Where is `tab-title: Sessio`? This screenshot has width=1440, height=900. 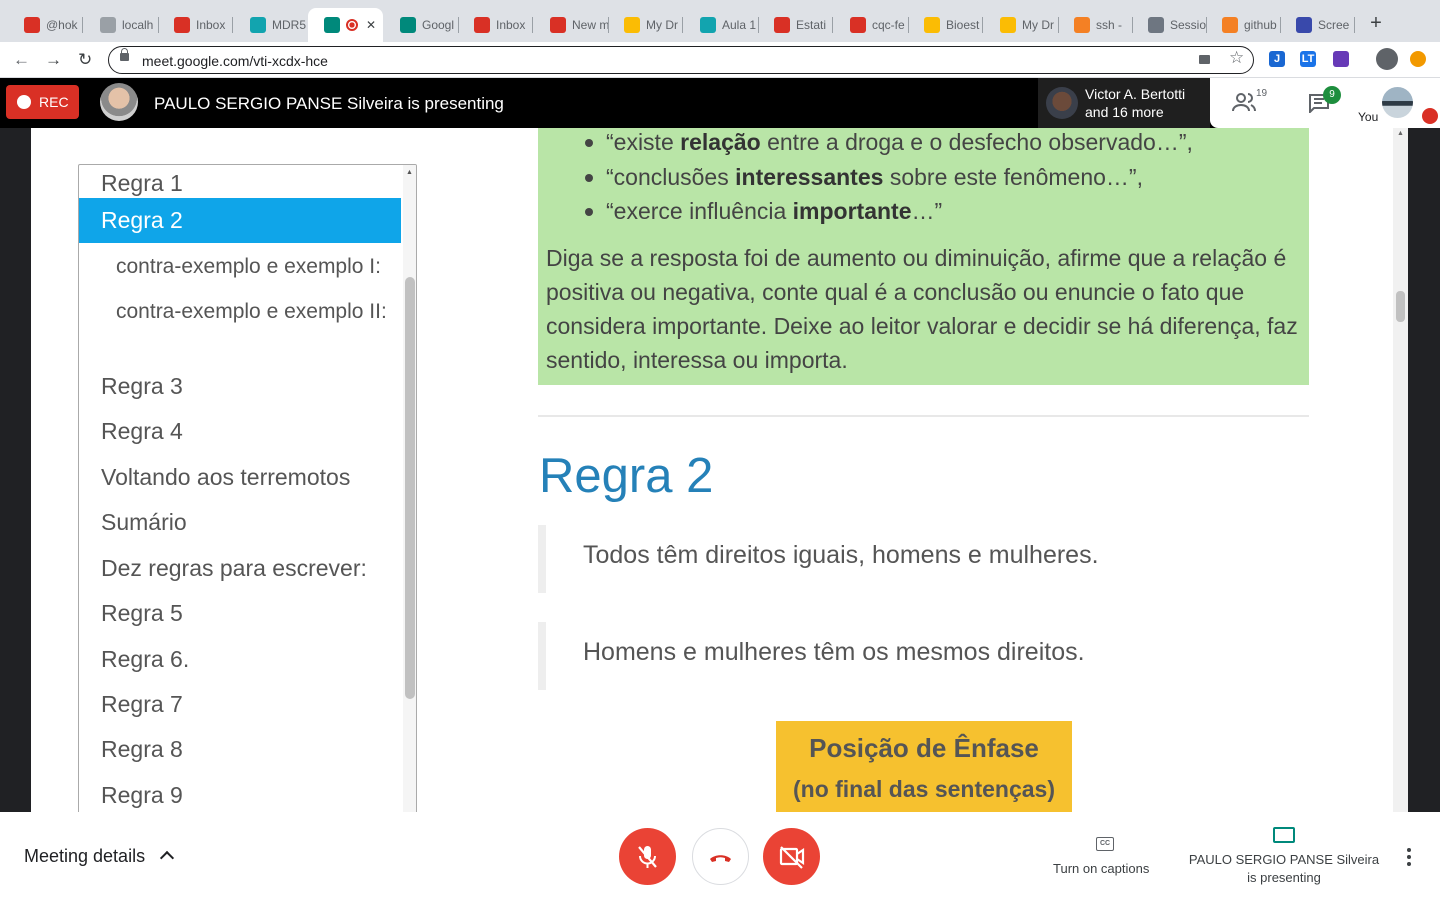 tab-title: Sessio is located at coordinates (1188, 25).